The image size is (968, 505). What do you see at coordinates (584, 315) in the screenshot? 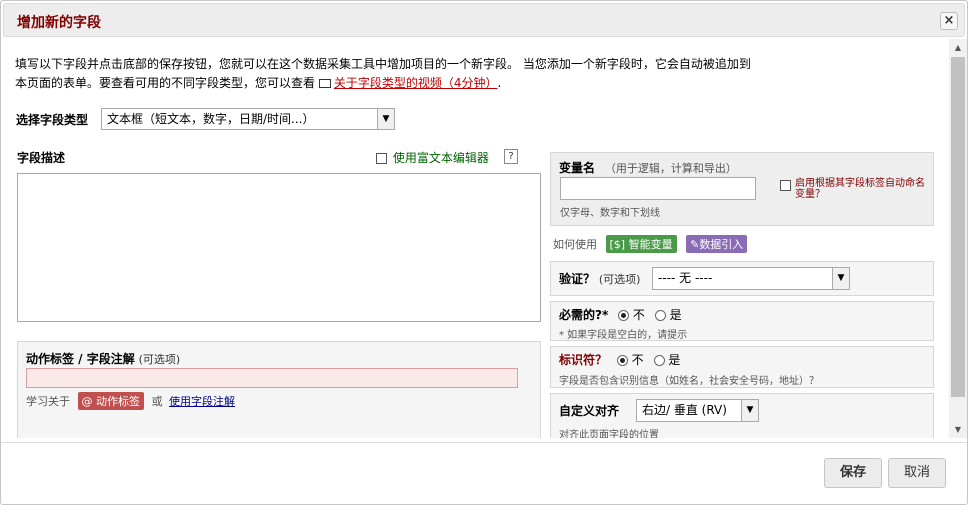
I see `required-label: 必需的?*` at bounding box center [584, 315].